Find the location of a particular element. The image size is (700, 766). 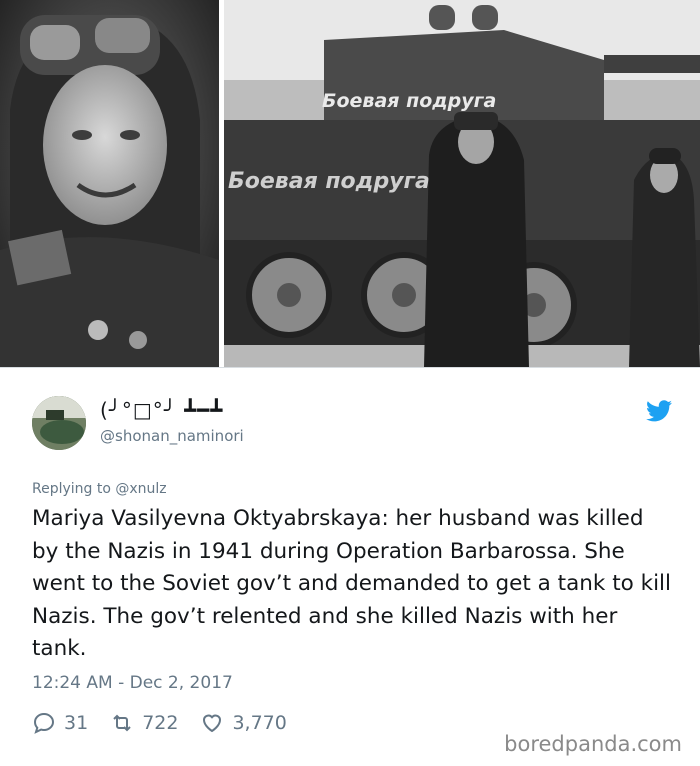

retweet-icon is located at coordinates (122, 723).